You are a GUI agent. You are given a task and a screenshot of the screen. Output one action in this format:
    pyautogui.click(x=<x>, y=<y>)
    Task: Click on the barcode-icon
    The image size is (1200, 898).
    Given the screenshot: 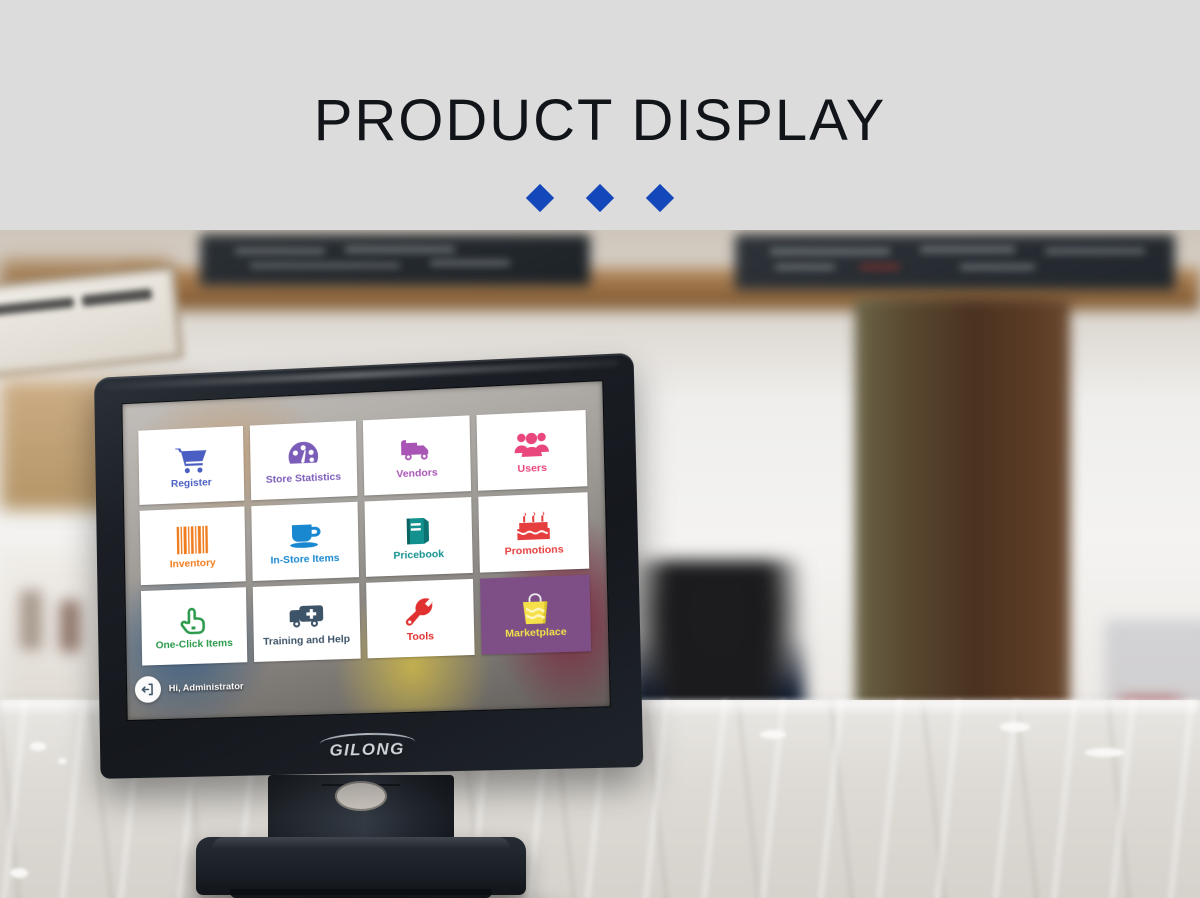 What is the action you would take?
    pyautogui.click(x=192, y=540)
    